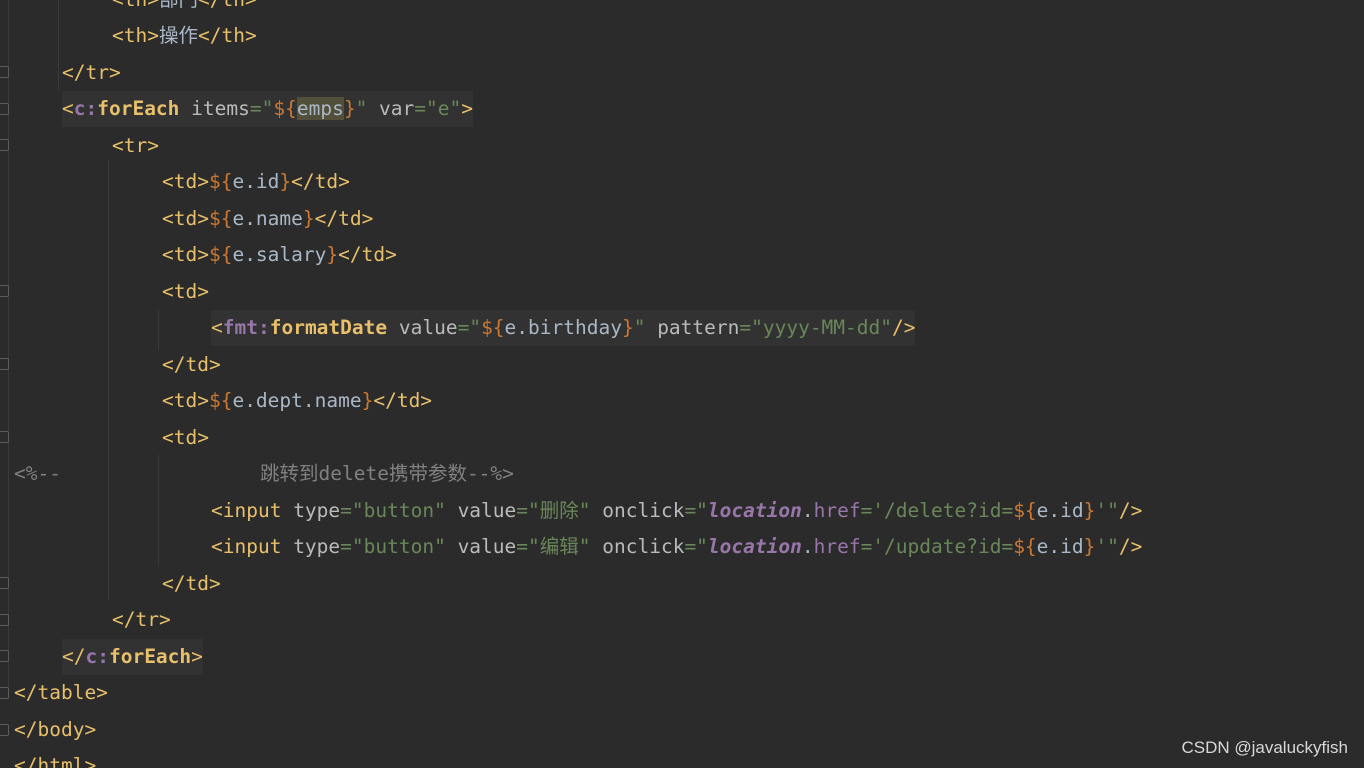 Image resolution: width=1364 pixels, height=768 pixels. What do you see at coordinates (1264, 747) in the screenshot?
I see `watermark: CSDN @javaluckyfish` at bounding box center [1264, 747].